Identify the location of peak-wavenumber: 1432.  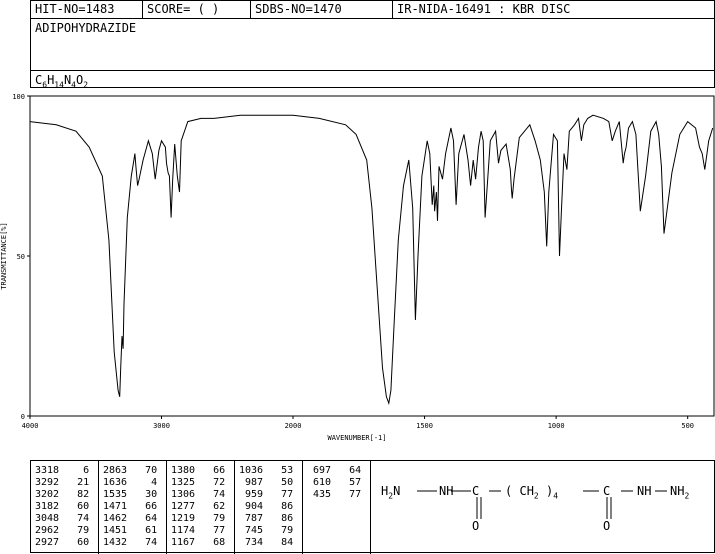
(115, 542).